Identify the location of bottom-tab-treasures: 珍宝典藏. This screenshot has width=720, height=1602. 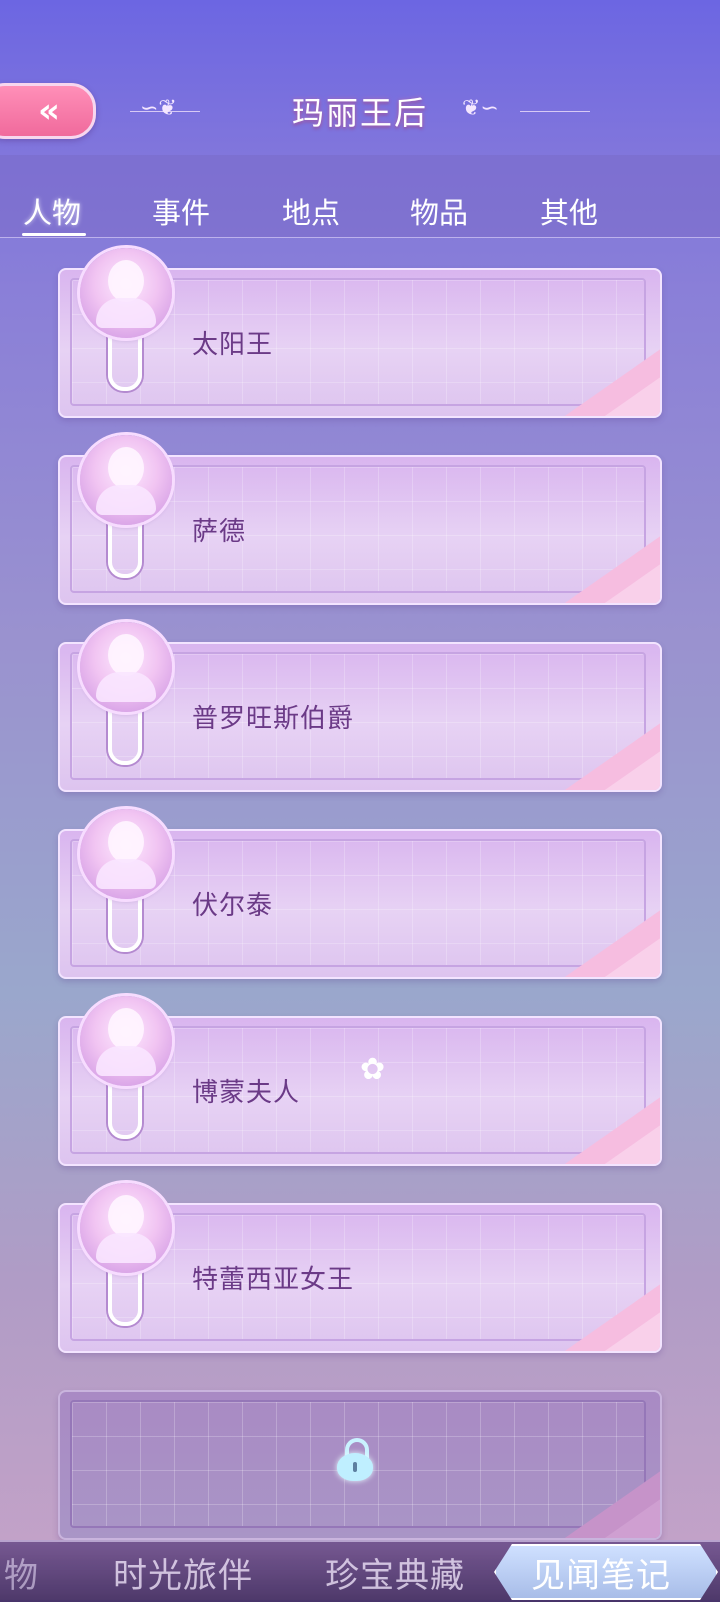
(395, 1572).